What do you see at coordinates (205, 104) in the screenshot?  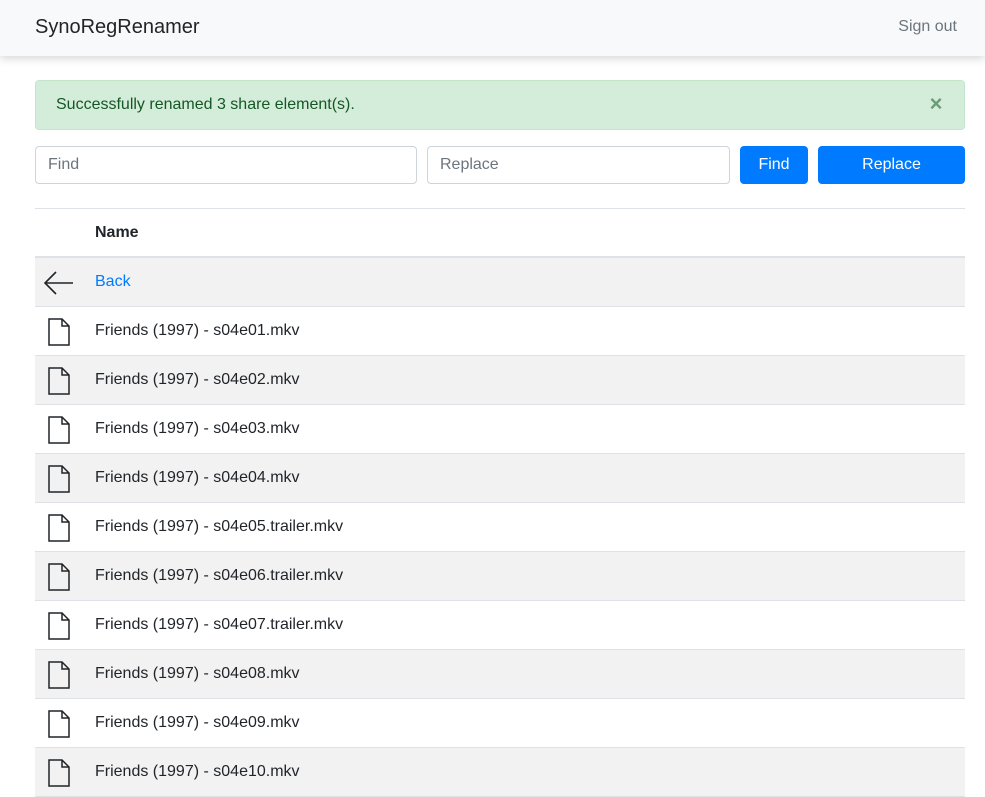 I see `alert-message: Successfully renamed 3 share element(s).` at bounding box center [205, 104].